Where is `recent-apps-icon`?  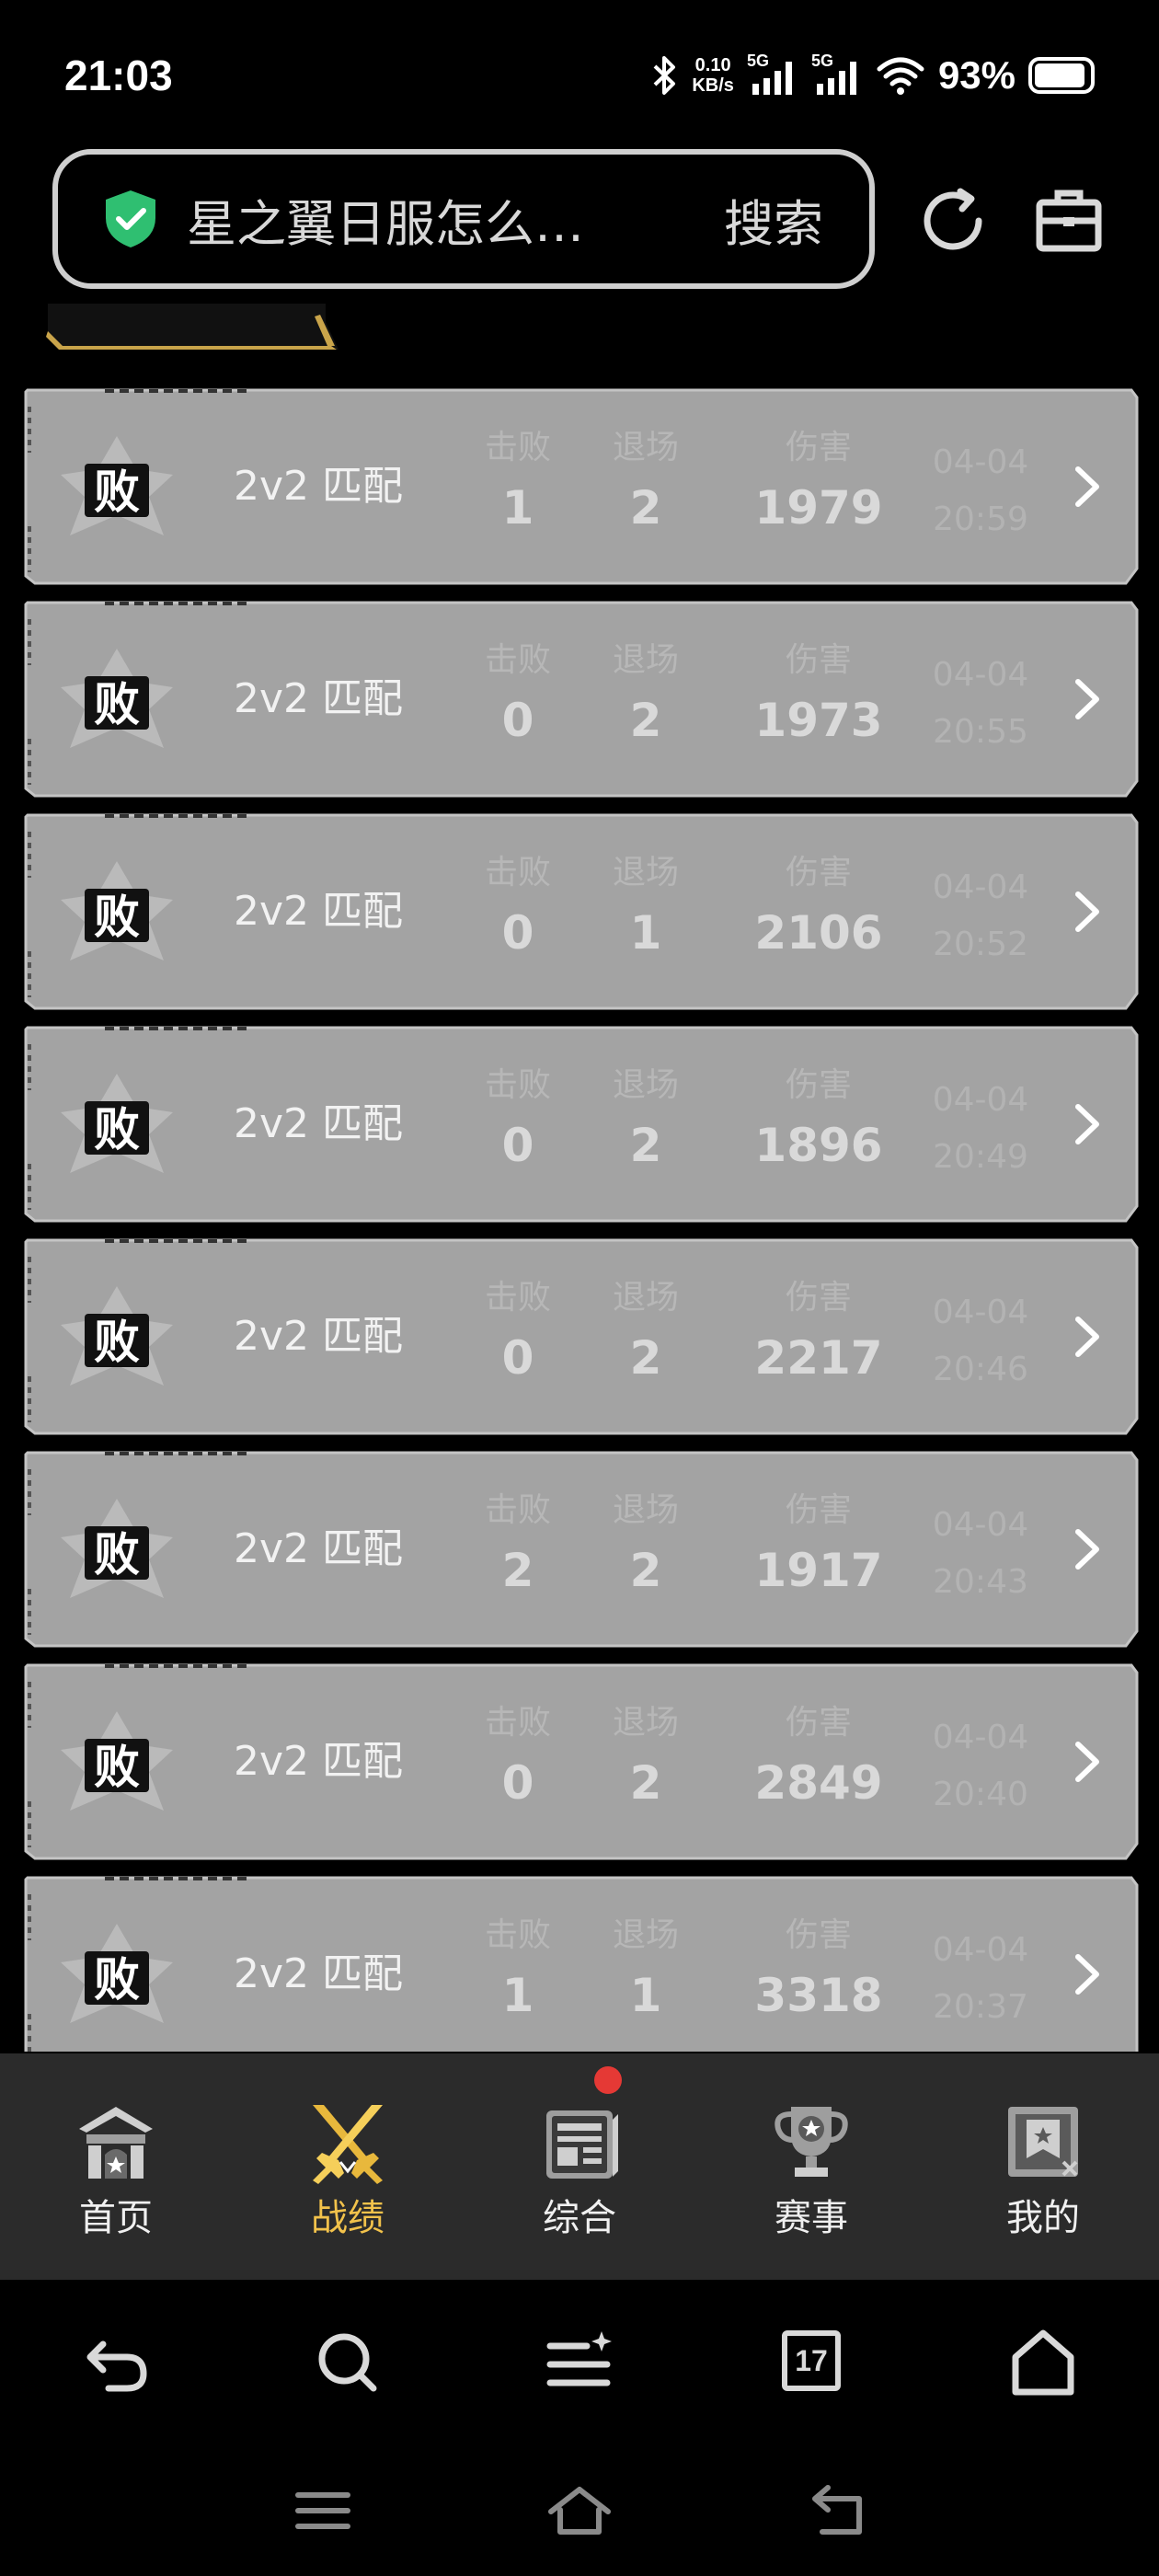
recent-apps-icon is located at coordinates (323, 2511).